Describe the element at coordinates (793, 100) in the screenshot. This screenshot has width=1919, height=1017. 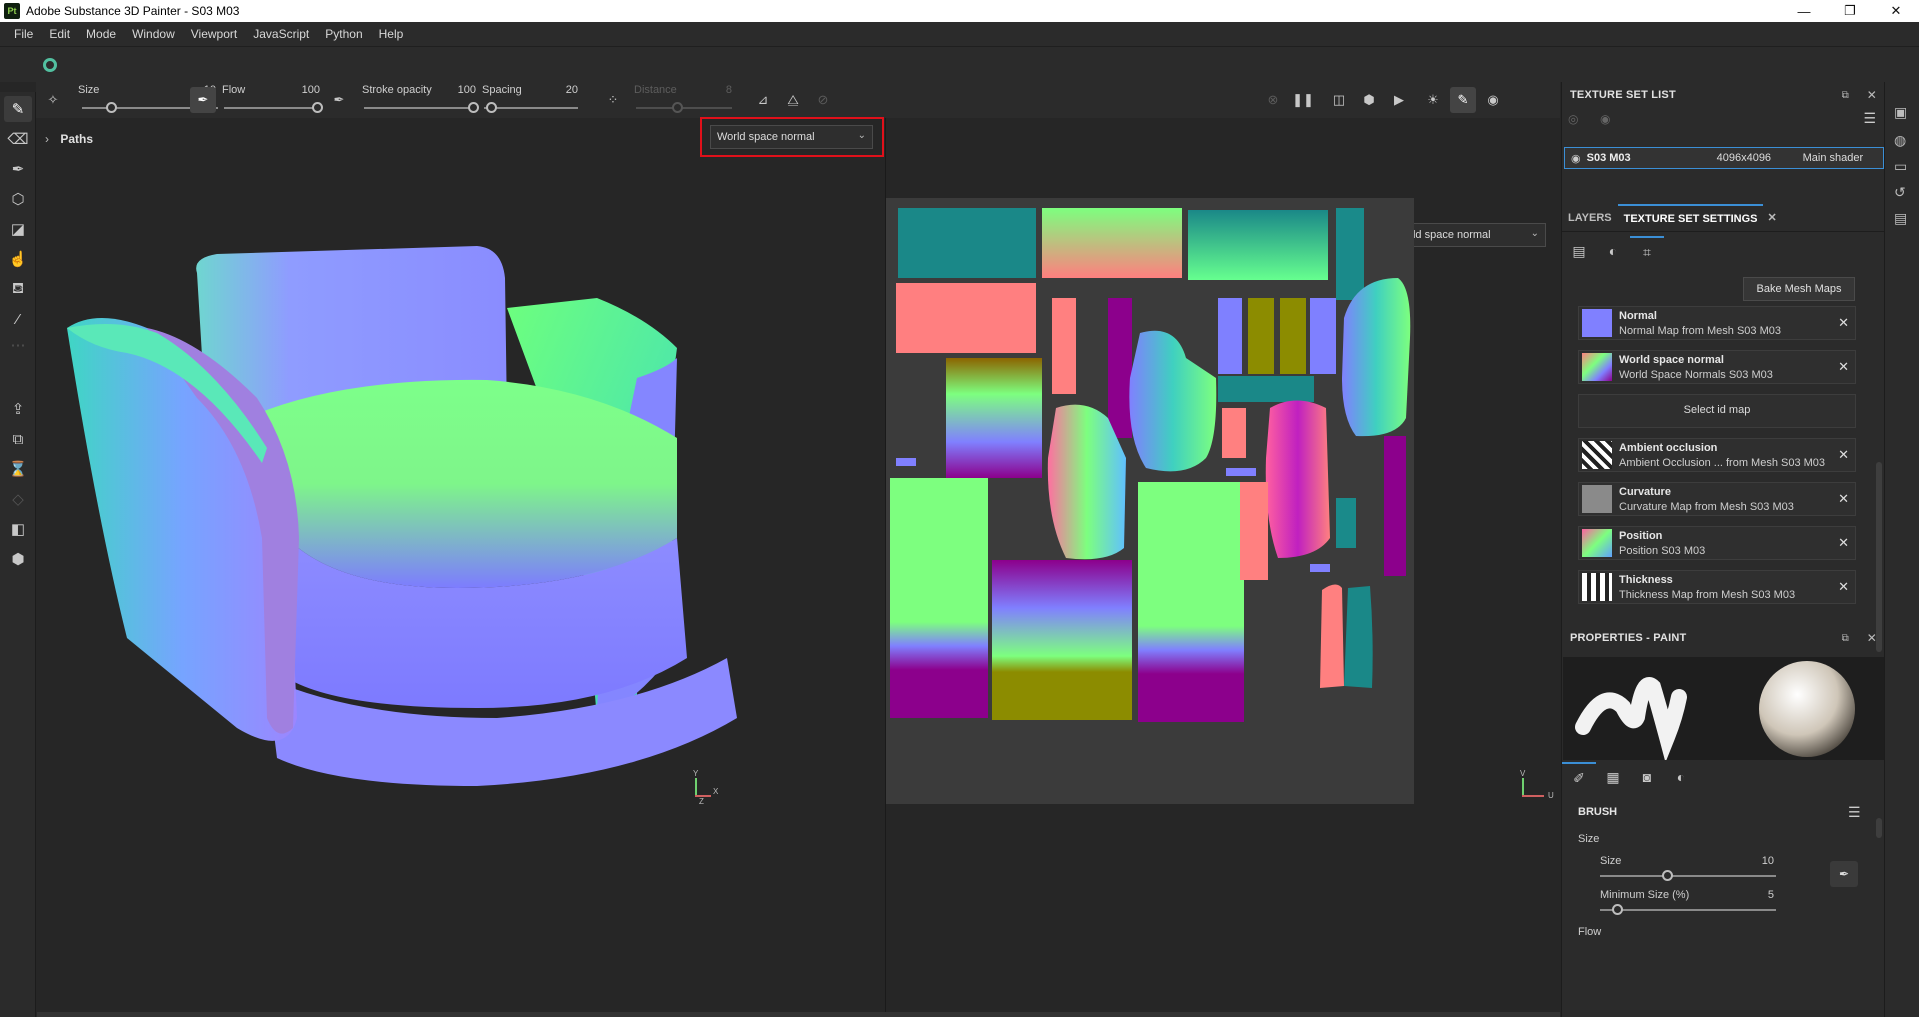
I see `symmetry-icon: ⧋` at that location.